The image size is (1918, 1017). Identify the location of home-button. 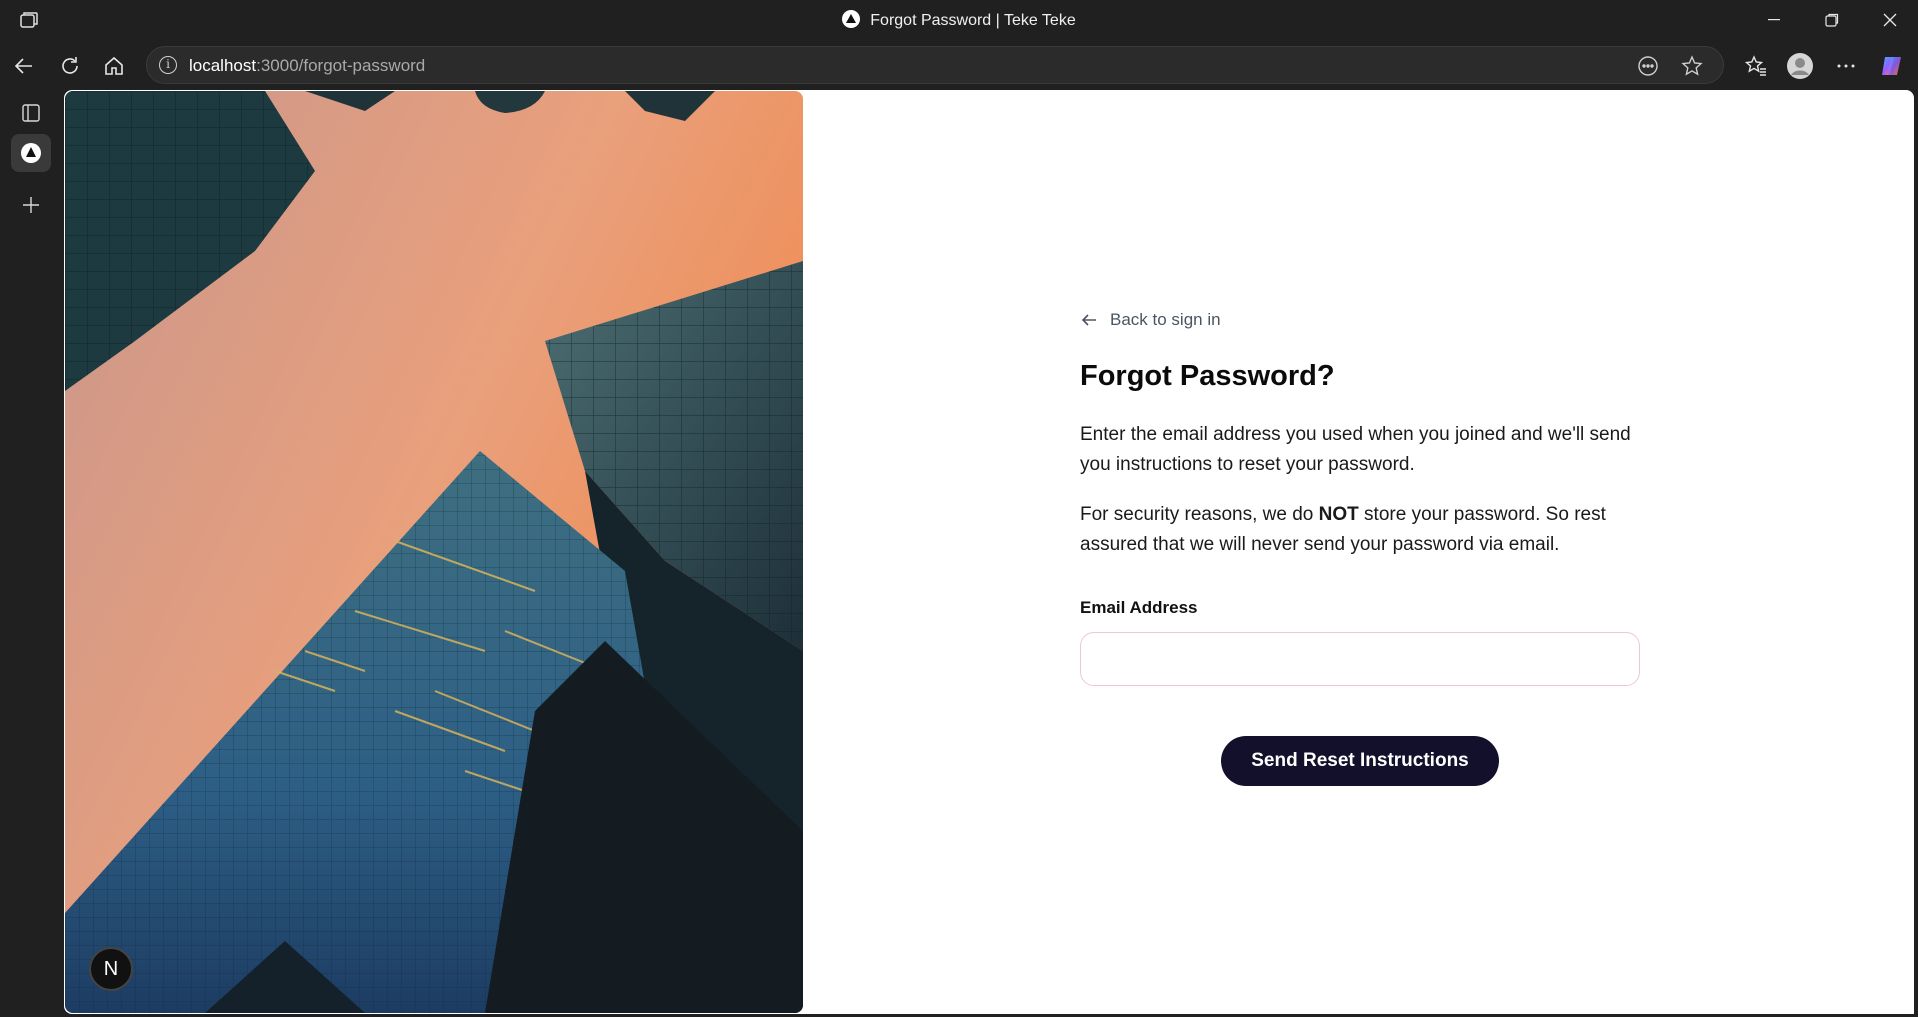
(114, 66).